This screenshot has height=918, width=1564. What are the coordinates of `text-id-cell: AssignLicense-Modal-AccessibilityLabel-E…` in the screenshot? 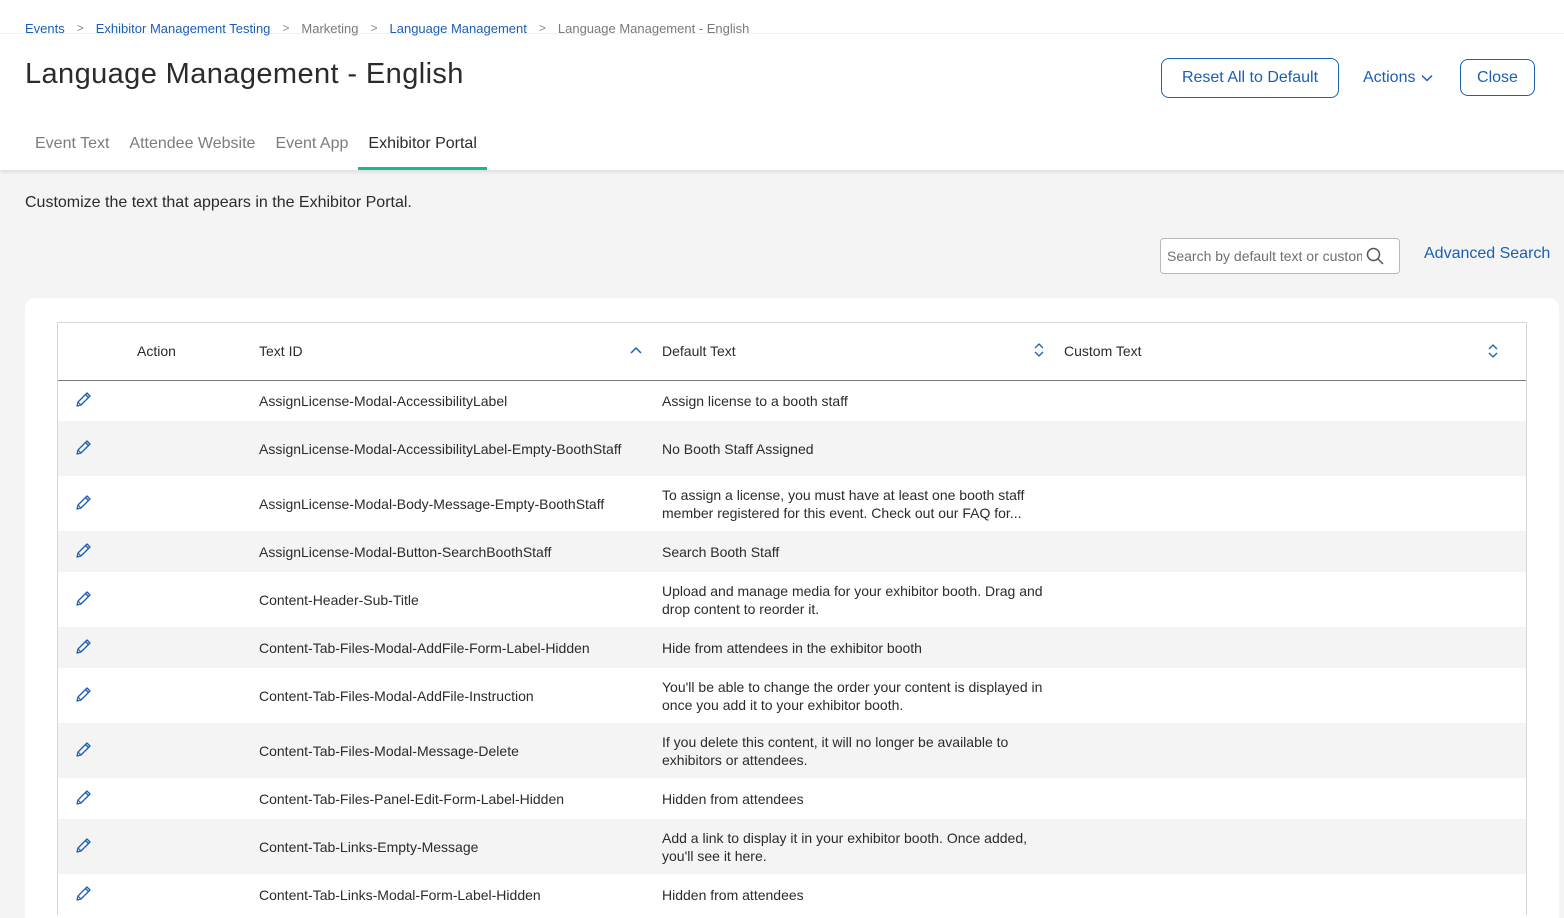 It's located at (440, 449).